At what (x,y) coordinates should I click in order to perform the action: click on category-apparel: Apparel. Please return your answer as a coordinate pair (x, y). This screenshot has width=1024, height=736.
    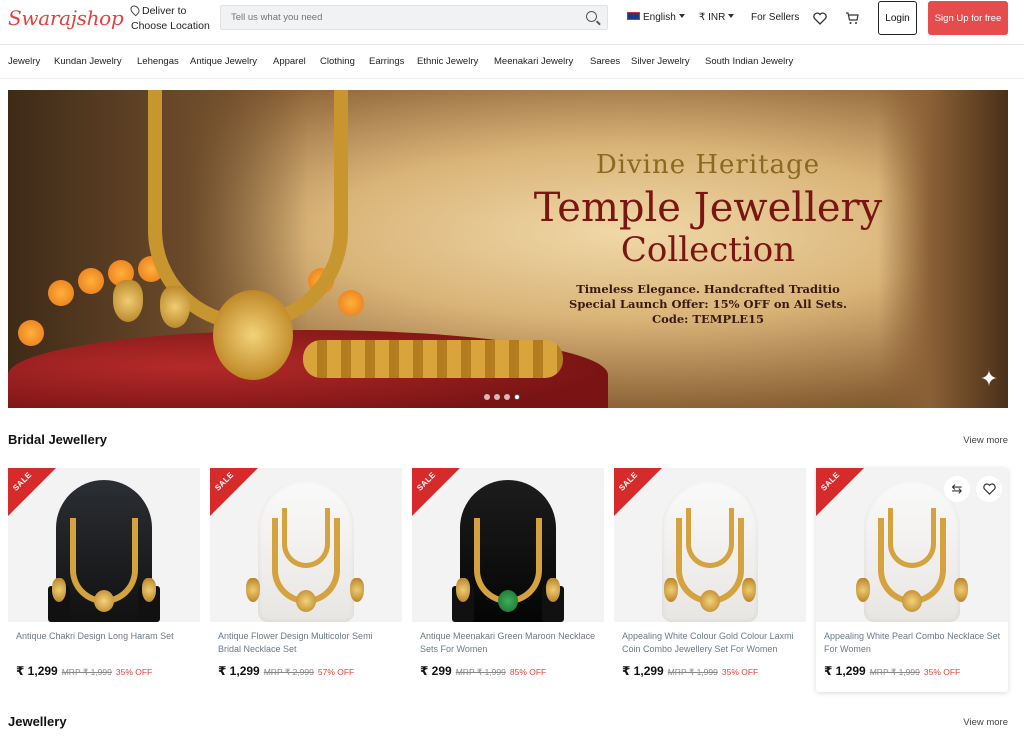
    Looking at the image, I should click on (289, 61).